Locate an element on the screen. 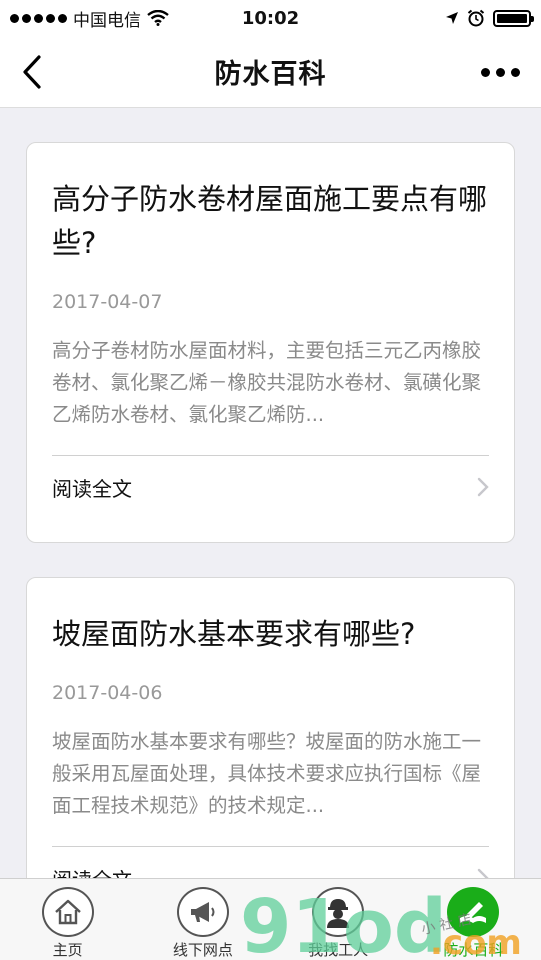  tab-label: 防水百科 is located at coordinates (473, 950).